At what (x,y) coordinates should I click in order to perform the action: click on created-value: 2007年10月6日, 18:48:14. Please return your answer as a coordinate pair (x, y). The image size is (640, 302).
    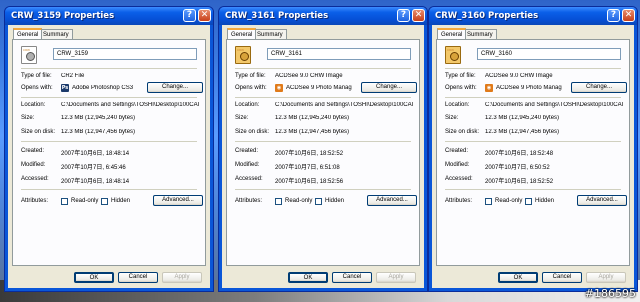
    Looking at the image, I should click on (95, 154).